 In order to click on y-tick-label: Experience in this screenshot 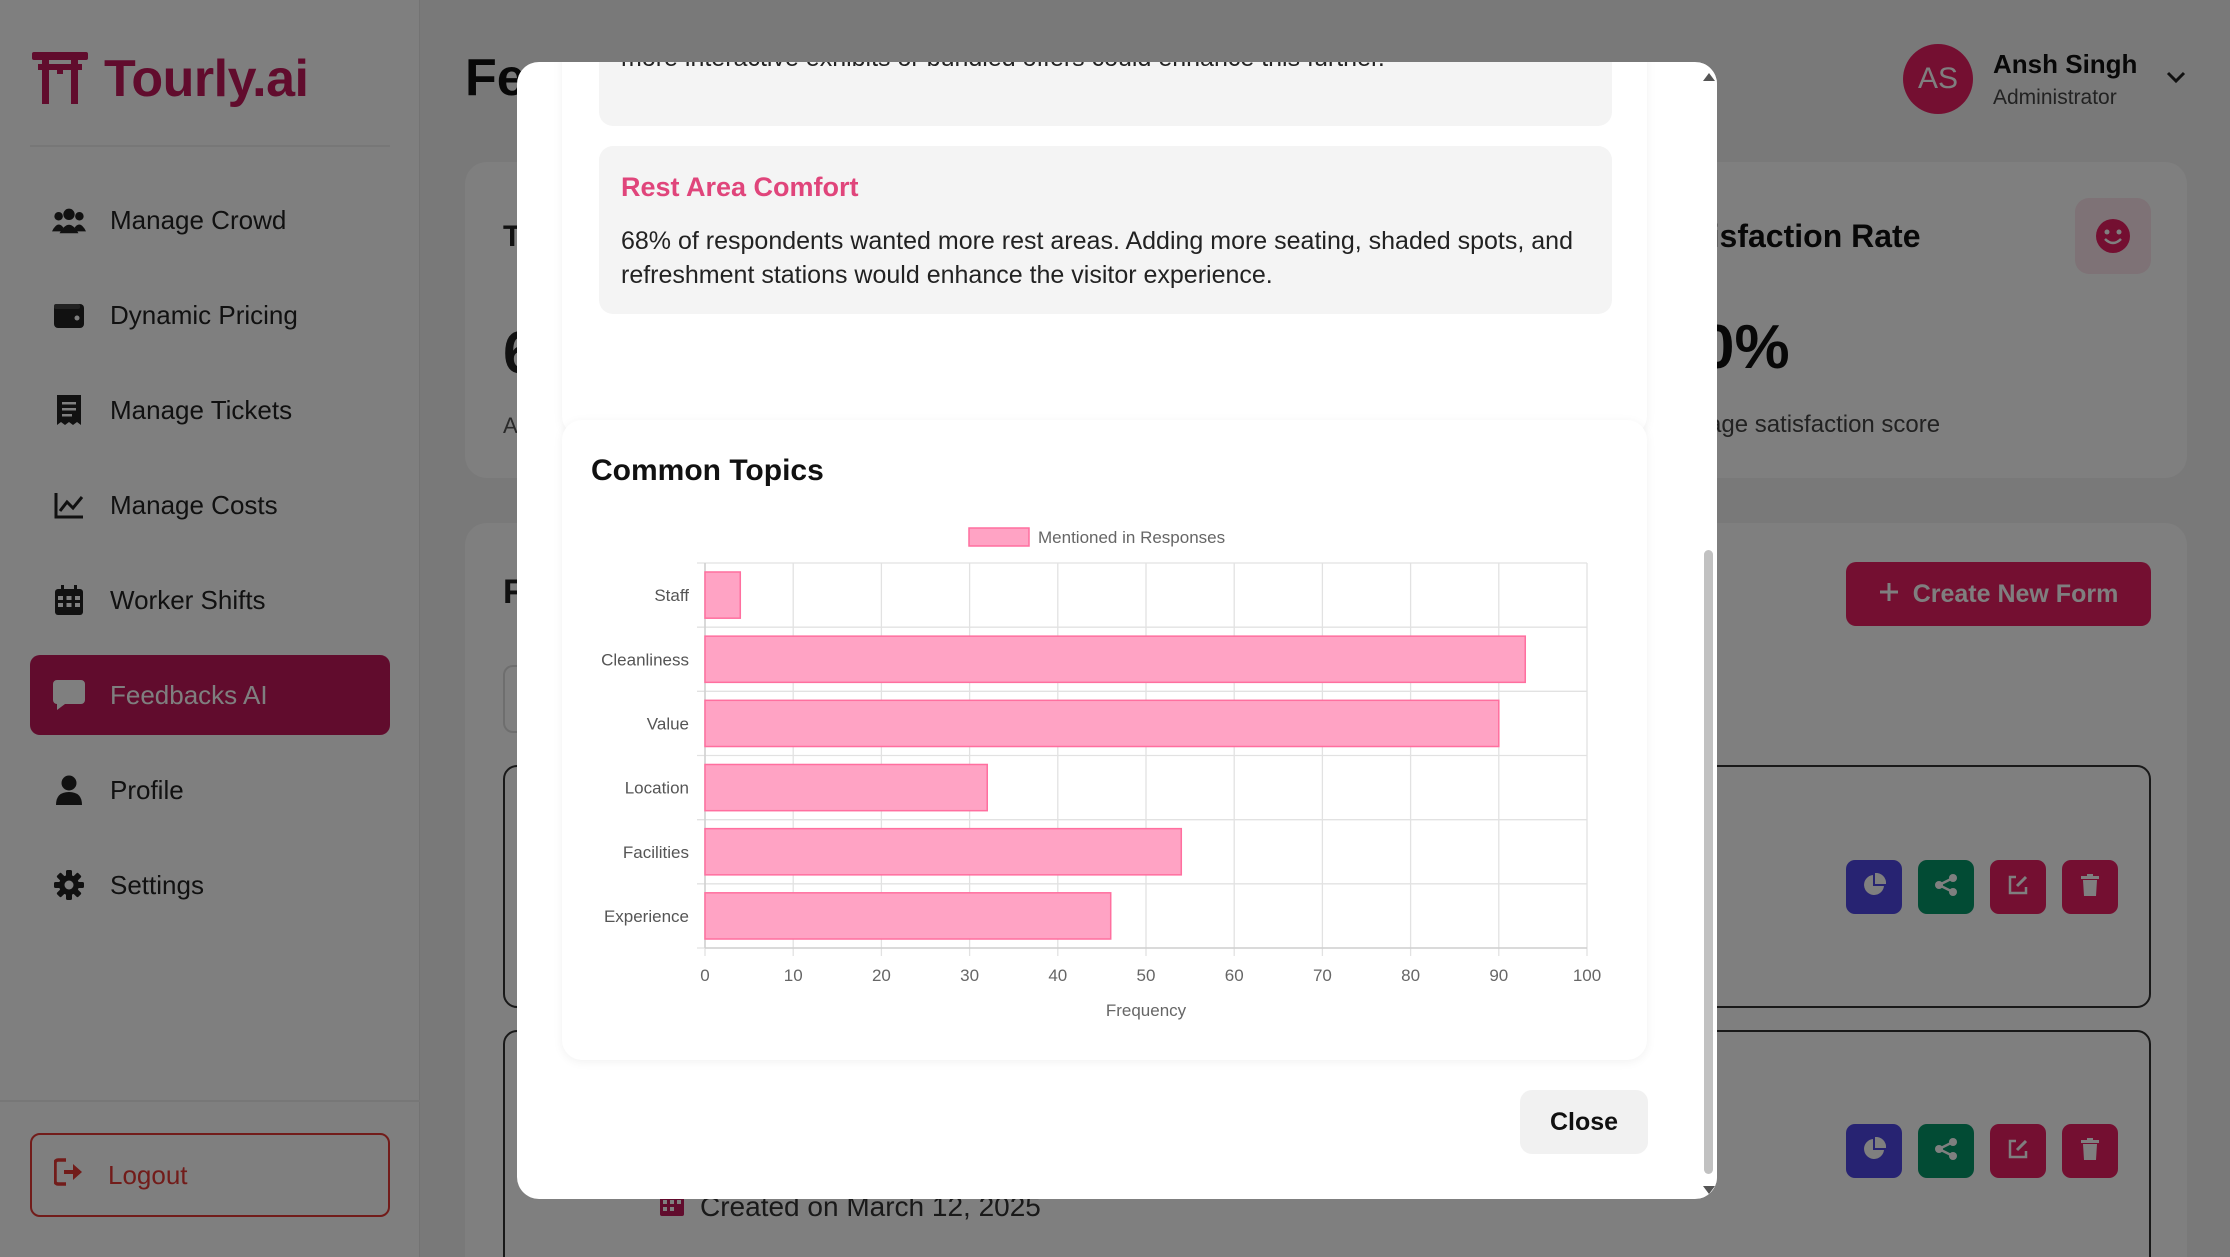, I will do `click(646, 916)`.